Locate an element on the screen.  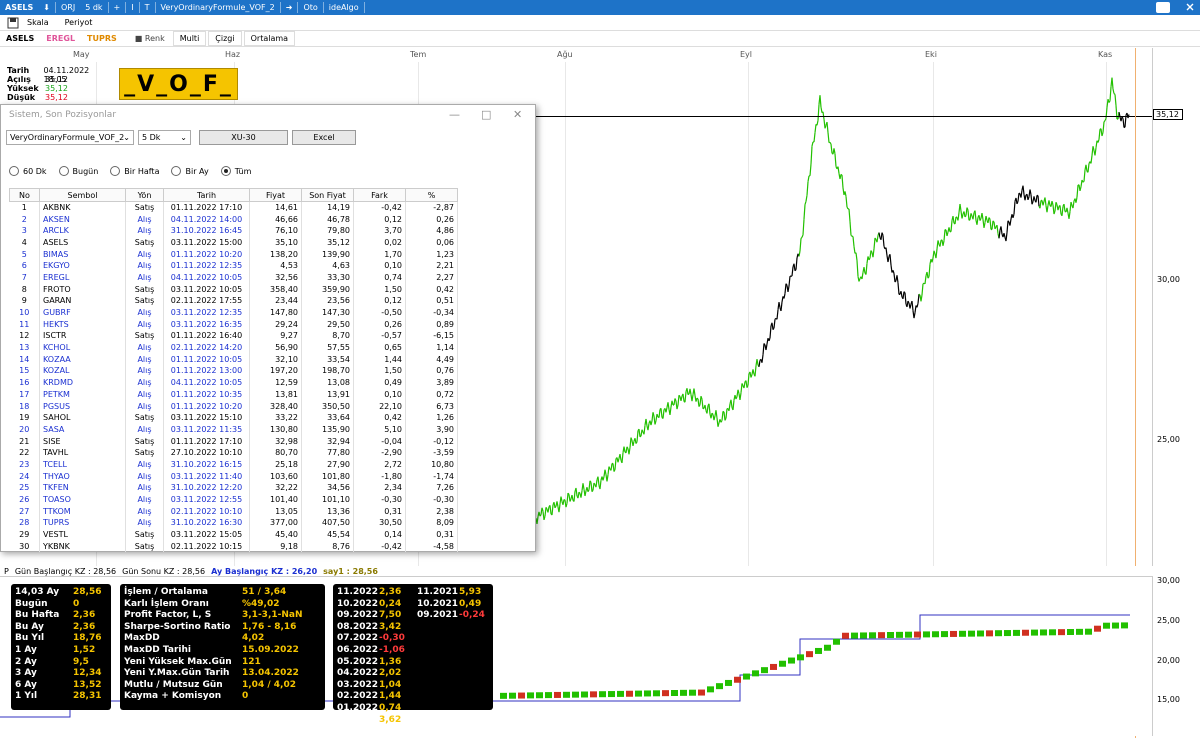
maximize-icon: □ is located at coordinates (486, 115).